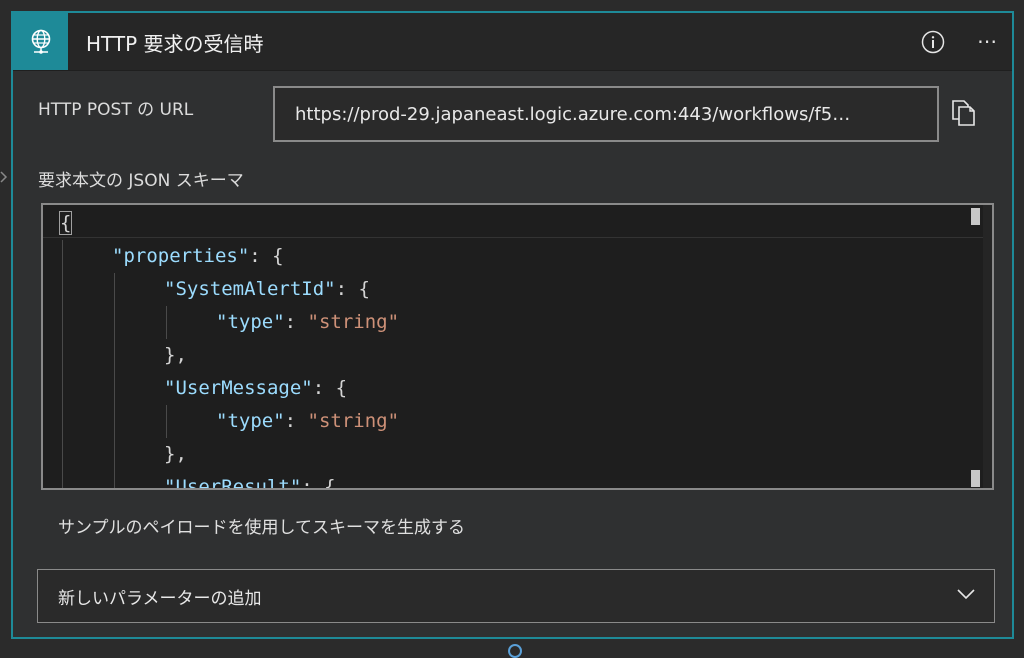 This screenshot has width=1024, height=658. Describe the element at coordinates (116, 110) in the screenshot. I see `url-label: HTTP POST の URL` at that location.